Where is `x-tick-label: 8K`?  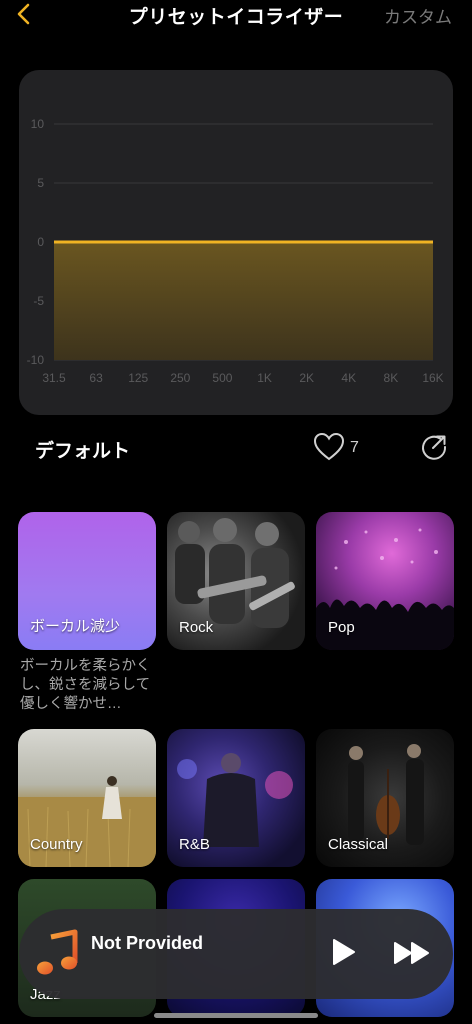 x-tick-label: 8K is located at coordinates (391, 378).